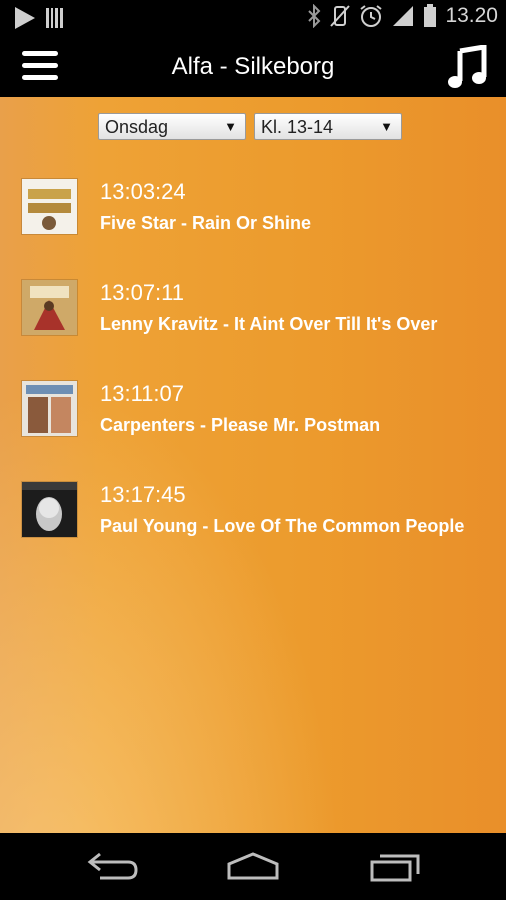 The height and width of the screenshot is (900, 506). Describe the element at coordinates (471, 15) in the screenshot. I see `status-time: 13.20` at that location.